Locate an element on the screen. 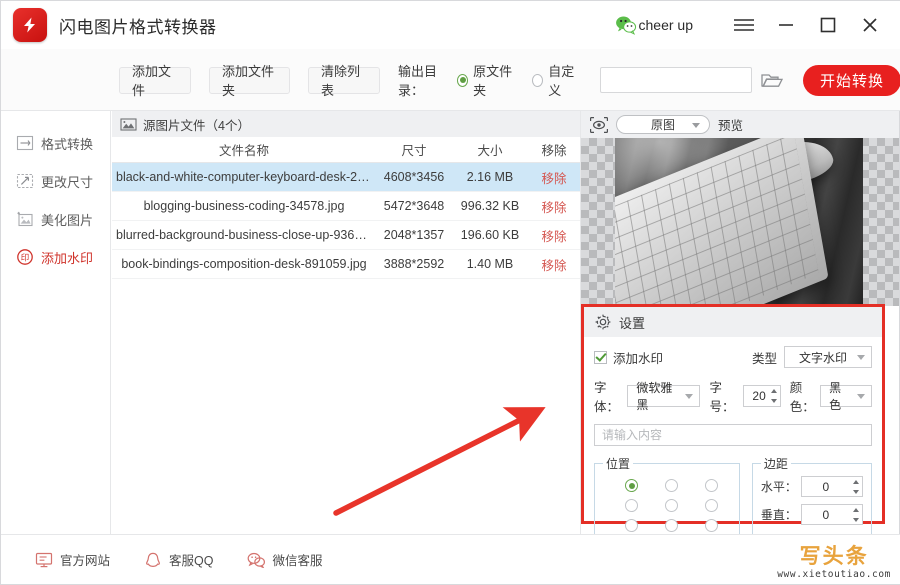  file-bytes-cell: 196.60 KB is located at coordinates (490, 235).